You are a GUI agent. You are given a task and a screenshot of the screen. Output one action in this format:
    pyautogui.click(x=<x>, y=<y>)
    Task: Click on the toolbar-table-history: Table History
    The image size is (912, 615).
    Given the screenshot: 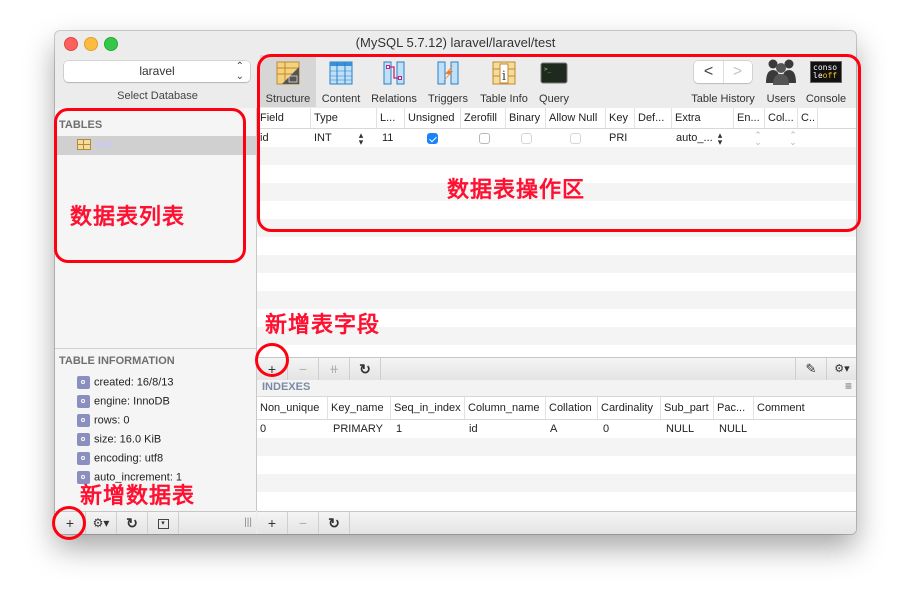 What is the action you would take?
    pyautogui.click(x=723, y=81)
    